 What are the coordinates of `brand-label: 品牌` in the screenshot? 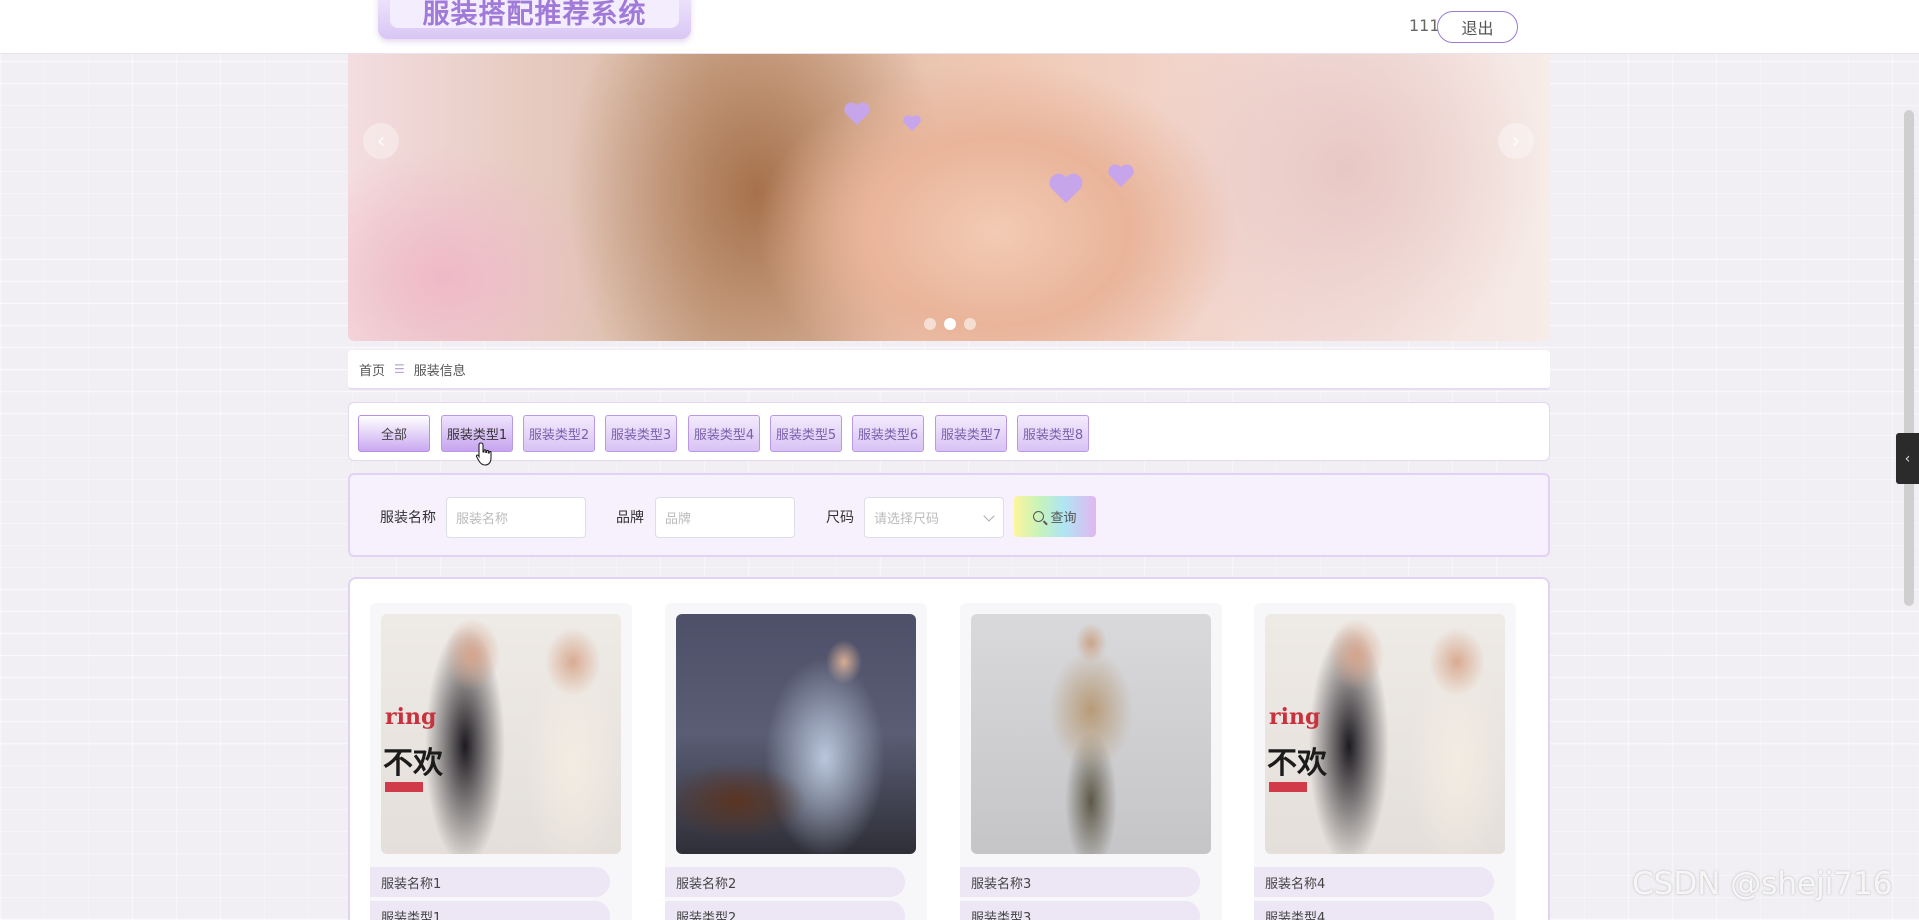 It's located at (630, 518).